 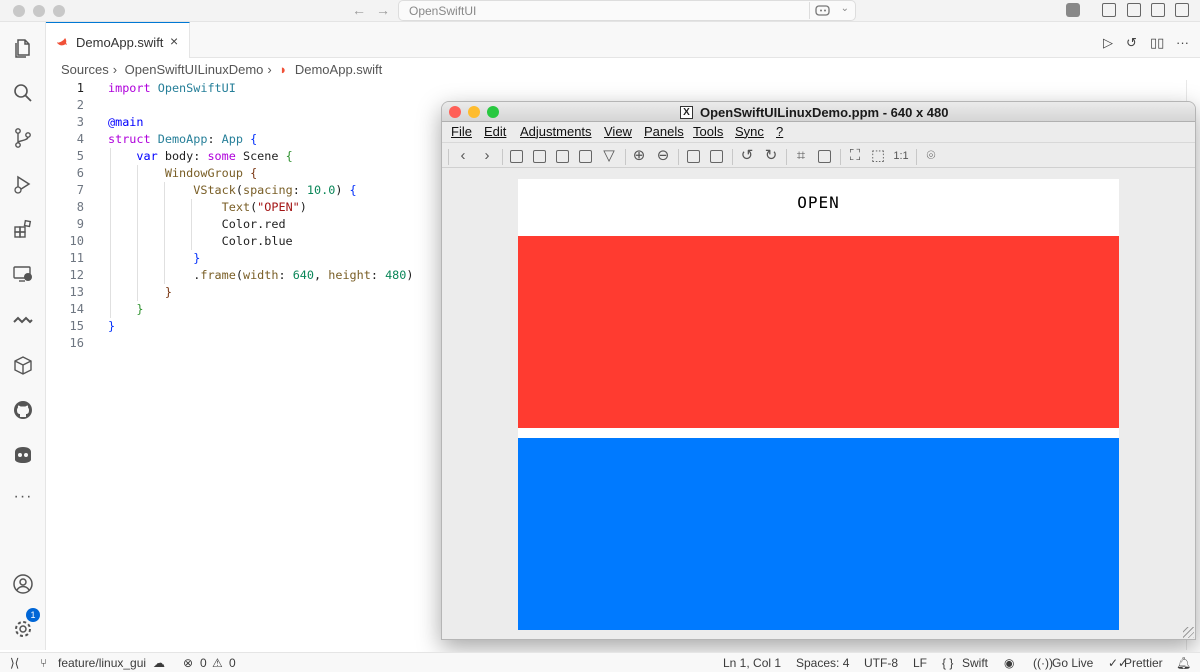 I want to click on code-line: @main, so click(x=126, y=122).